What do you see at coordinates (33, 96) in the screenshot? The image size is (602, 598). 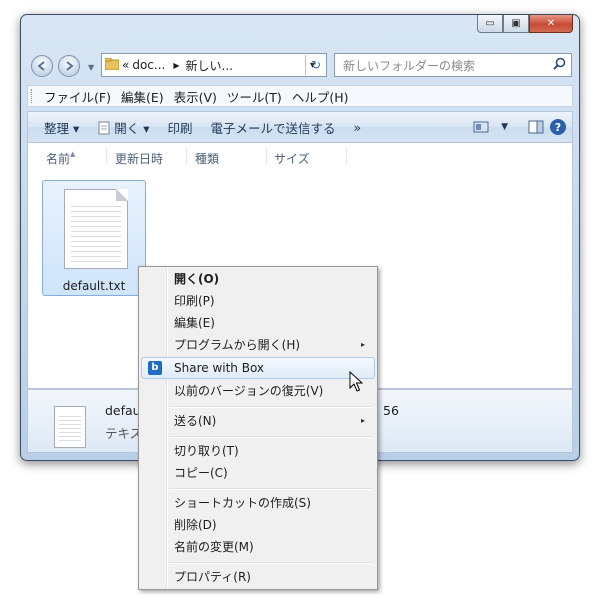 I see `menu-grip` at bounding box center [33, 96].